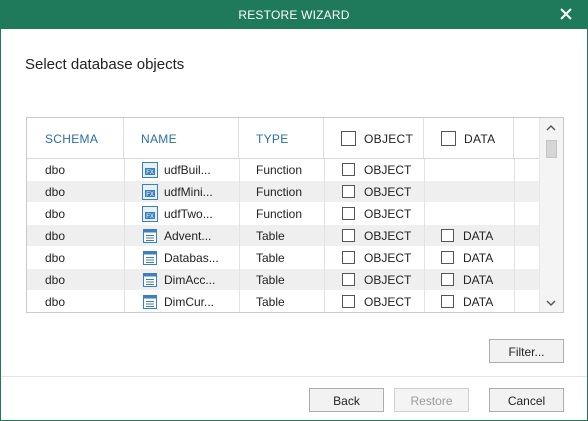  I want to click on title-bar: RESTORE WIZARD, so click(294, 15).